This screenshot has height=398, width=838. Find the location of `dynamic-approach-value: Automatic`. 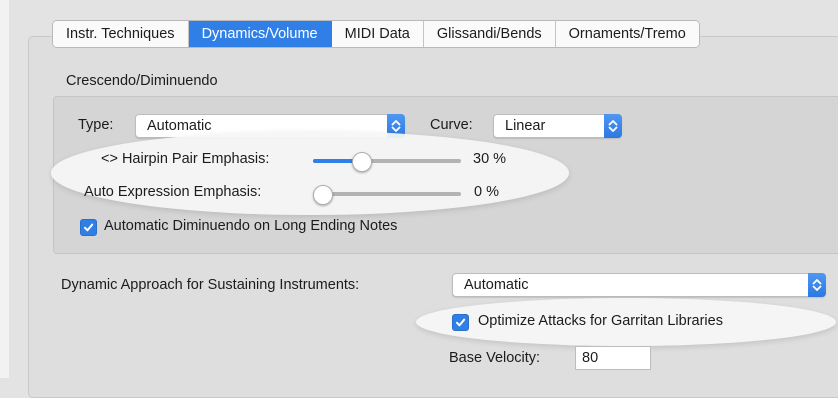

dynamic-approach-value: Automatic is located at coordinates (496, 285).